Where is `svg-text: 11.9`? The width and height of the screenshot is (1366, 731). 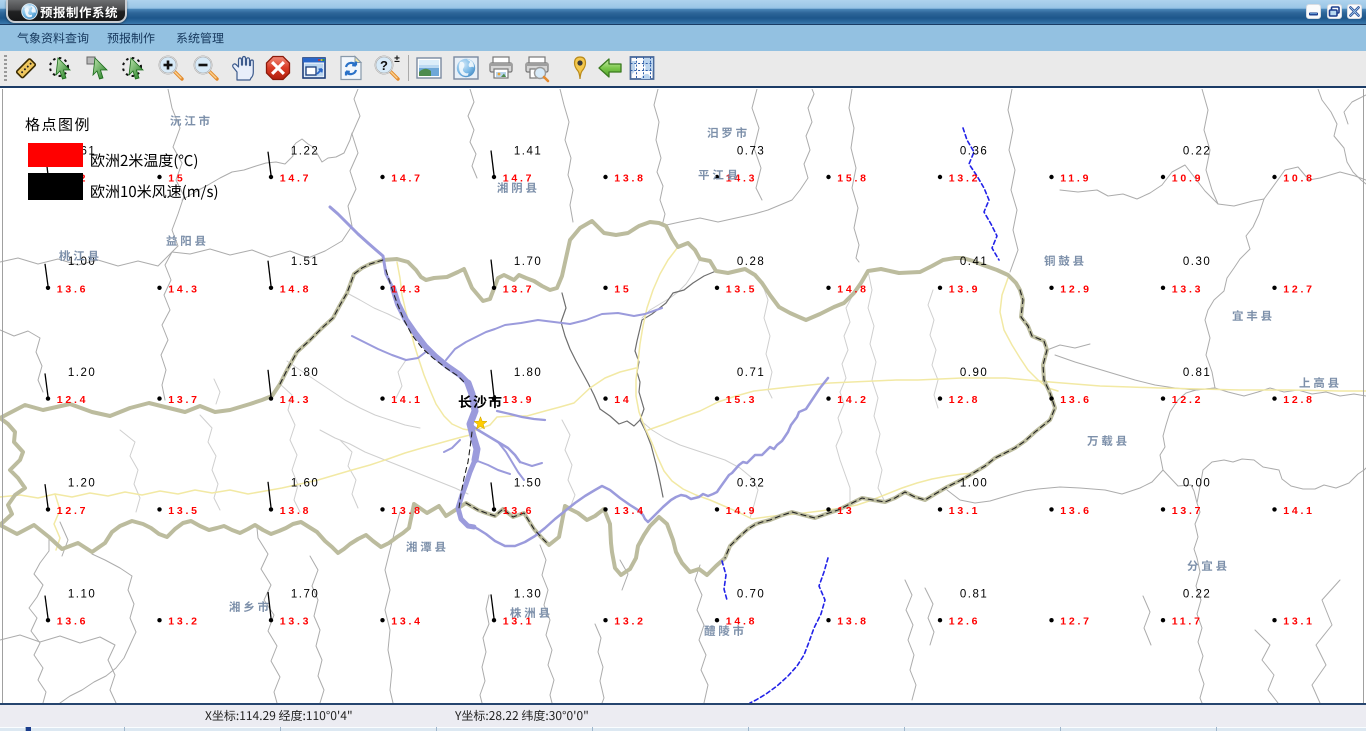
svg-text: 11.9 is located at coordinates (1075, 179).